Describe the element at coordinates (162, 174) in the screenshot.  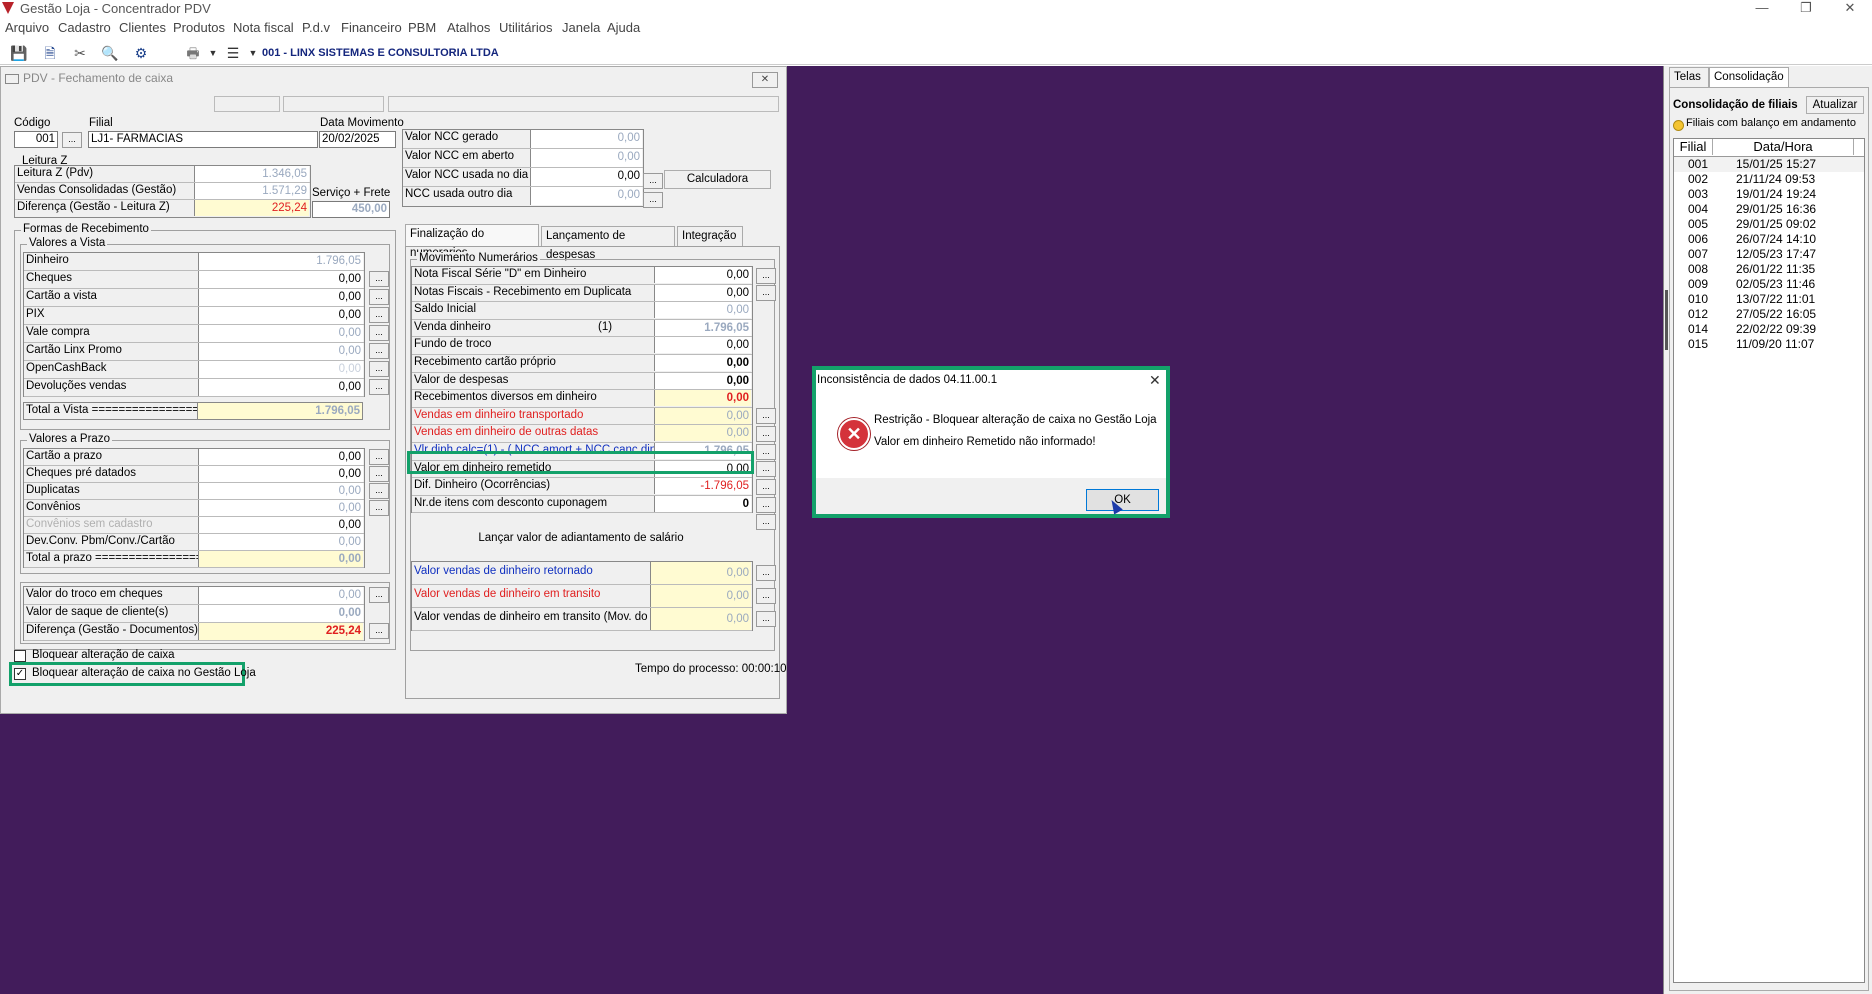
I see `leitura-row: Leitura Z (Pdv) 1.346,05` at that location.